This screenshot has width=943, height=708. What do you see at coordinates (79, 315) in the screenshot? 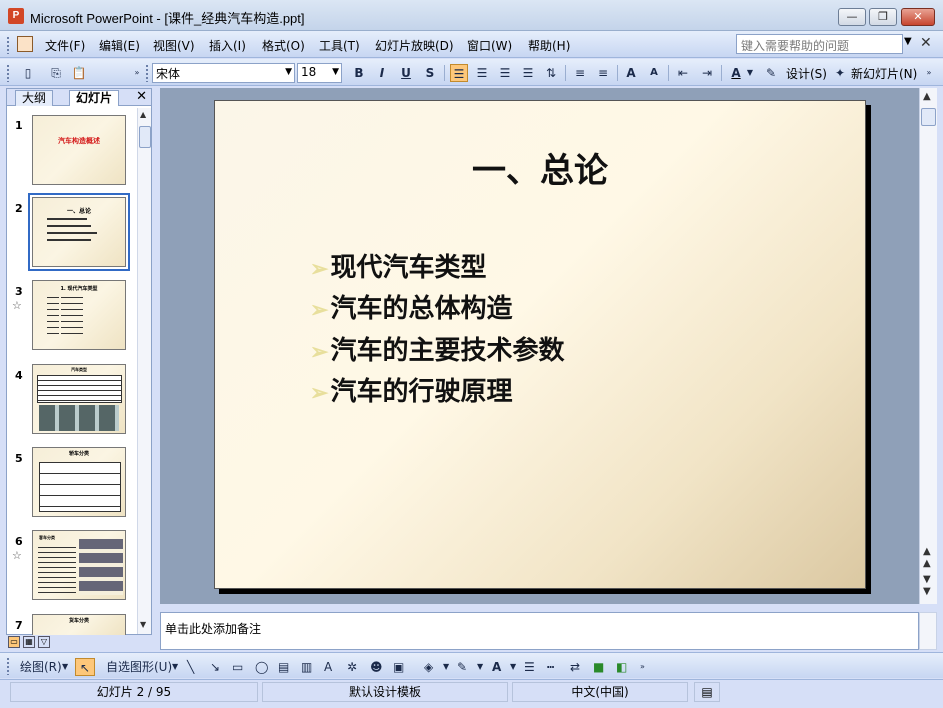
I see `slide-thumbnail-3: 1. 现代汽车类型` at bounding box center [79, 315].